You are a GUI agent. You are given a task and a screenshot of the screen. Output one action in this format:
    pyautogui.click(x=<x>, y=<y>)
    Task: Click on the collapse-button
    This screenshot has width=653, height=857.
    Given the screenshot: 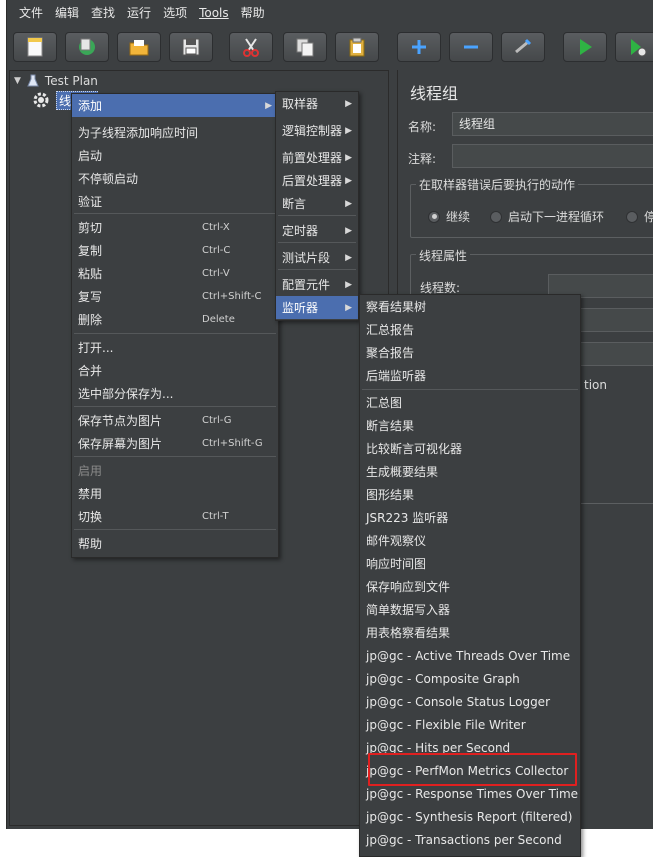 What is the action you would take?
    pyautogui.click(x=471, y=47)
    